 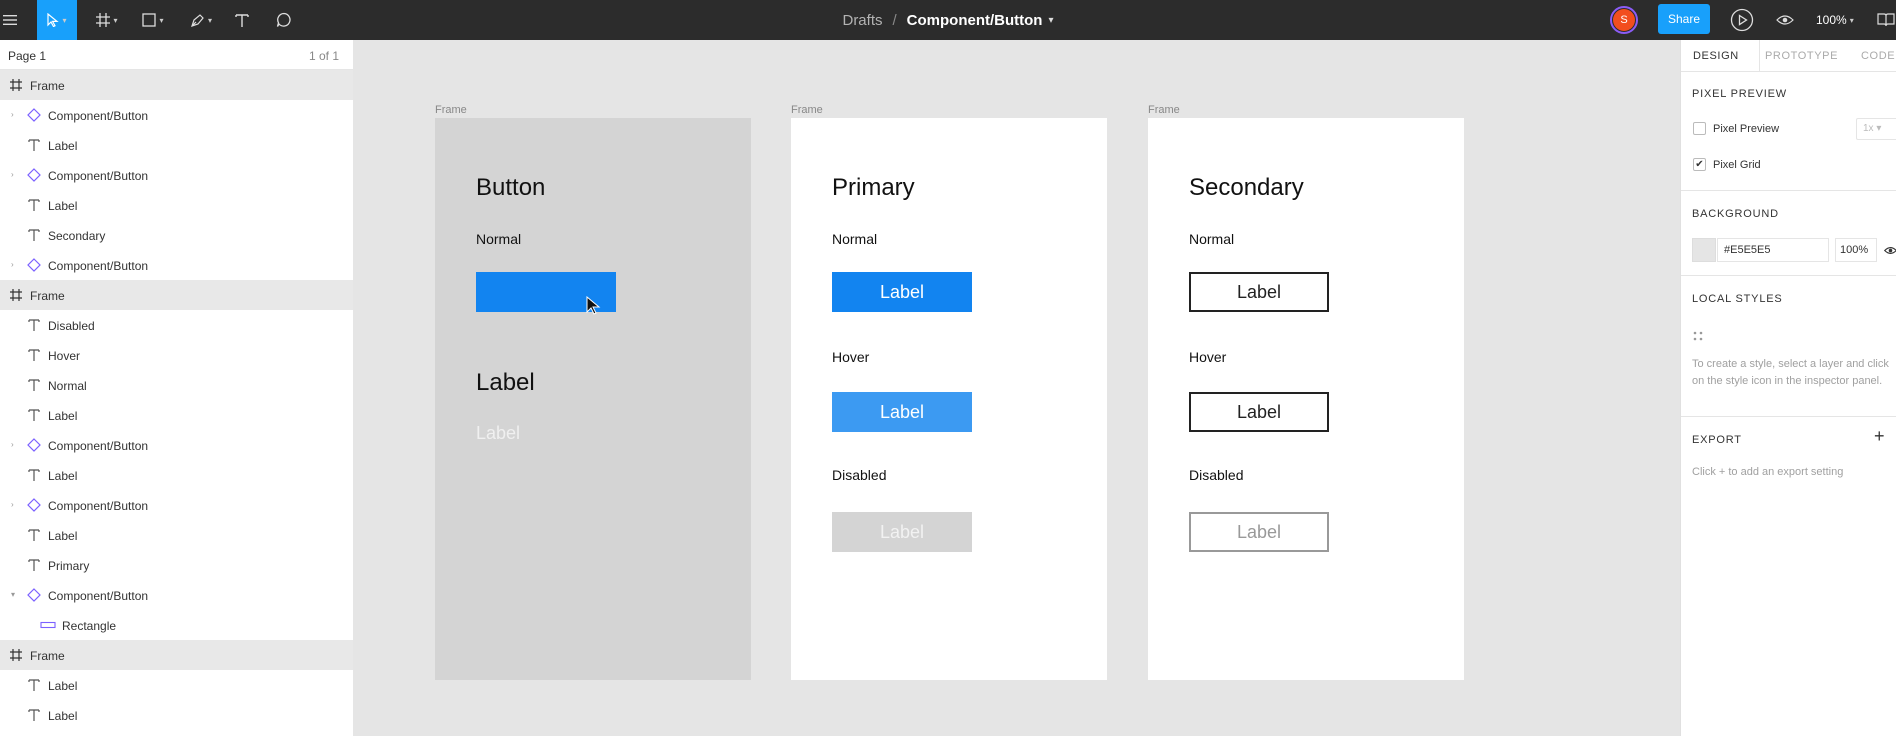 What do you see at coordinates (1879, 436) in the screenshot?
I see `add-export-button: +` at bounding box center [1879, 436].